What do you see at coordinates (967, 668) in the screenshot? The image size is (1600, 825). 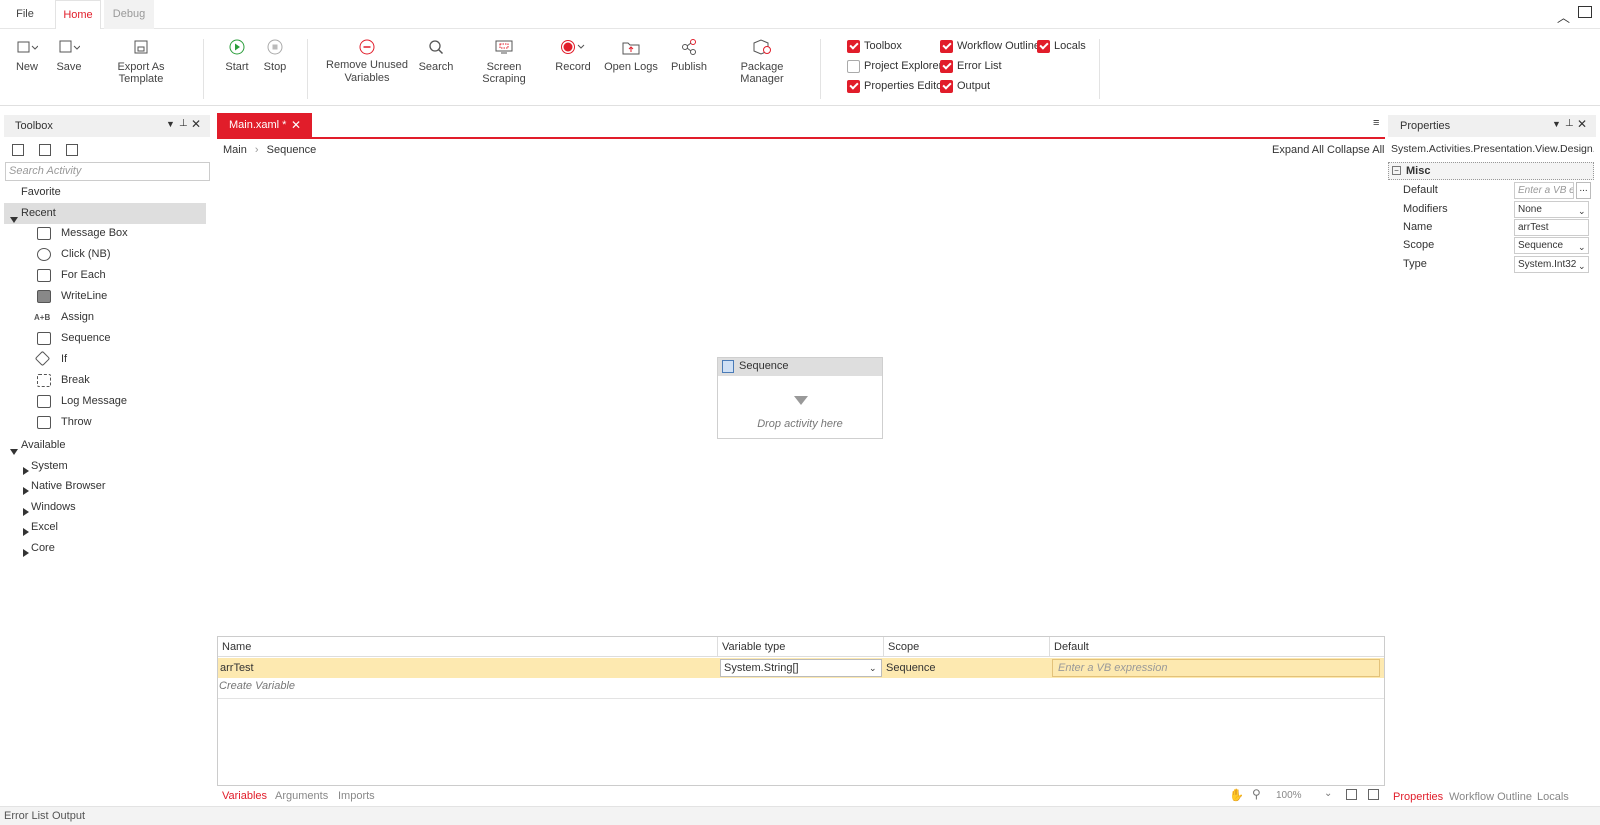 I see `variable-scope-cell: Sequence` at bounding box center [967, 668].